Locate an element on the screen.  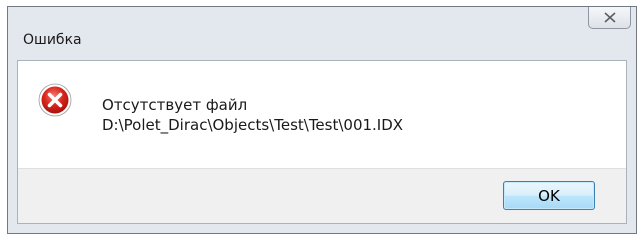
error-icon is located at coordinates (55, 100).